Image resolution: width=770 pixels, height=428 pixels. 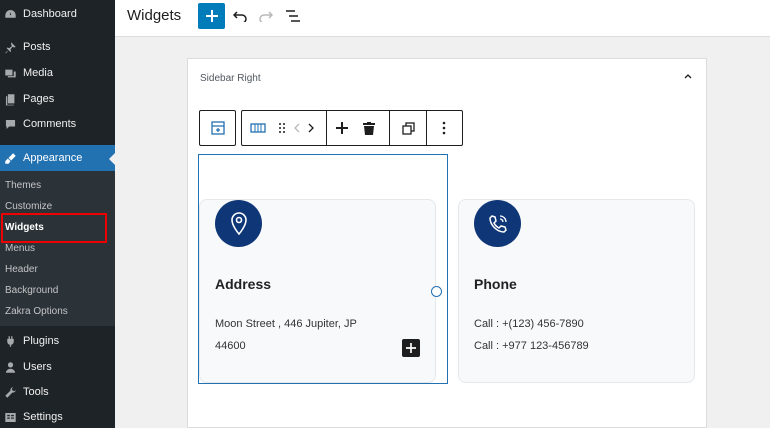 I want to click on list-view-icon, so click(x=293, y=16).